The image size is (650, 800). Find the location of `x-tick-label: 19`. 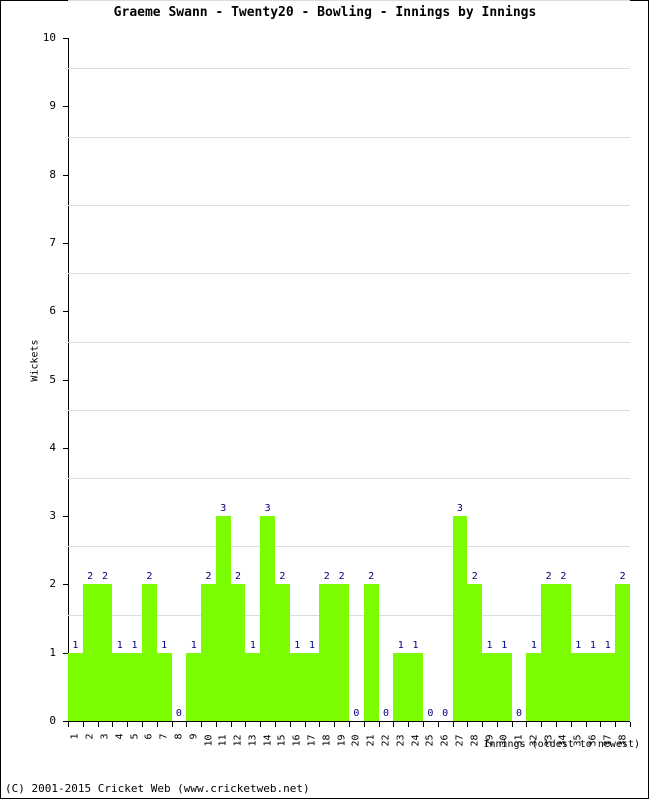

x-tick-label: 19 is located at coordinates (342, 740).